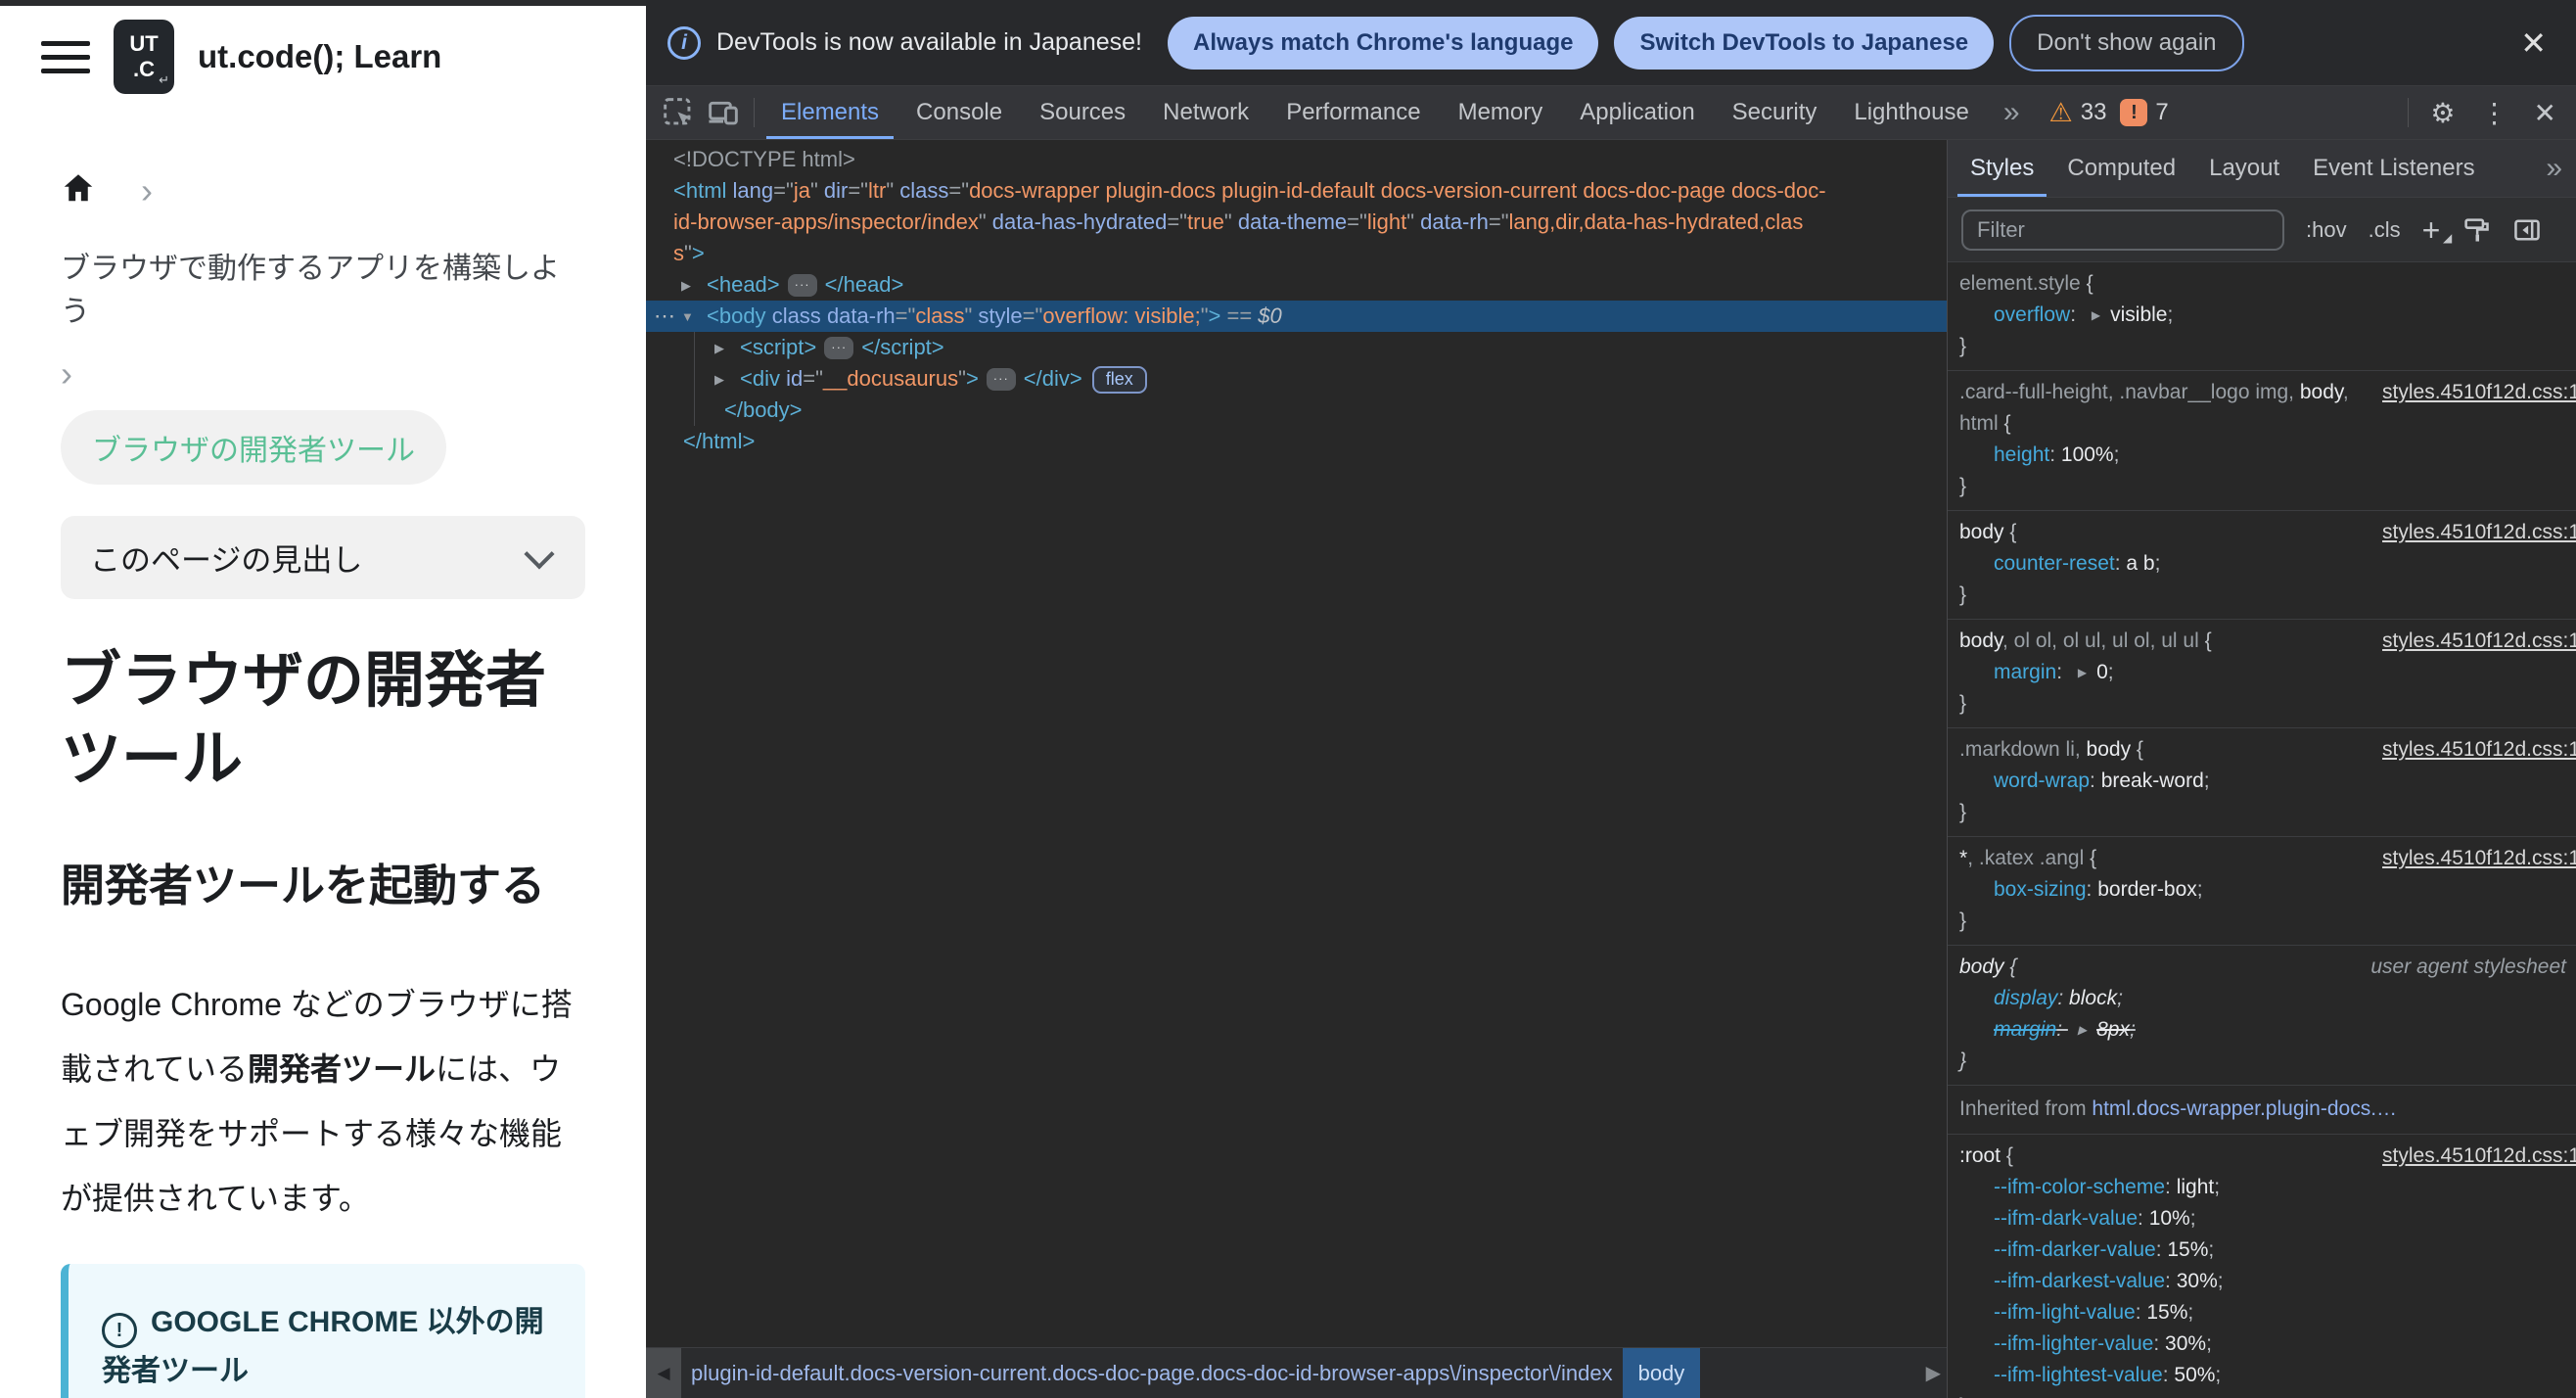 The width and height of the screenshot is (2576, 1398). What do you see at coordinates (1296, 159) in the screenshot?
I see `dom-tree-row: <!DOCTYPE html>` at bounding box center [1296, 159].